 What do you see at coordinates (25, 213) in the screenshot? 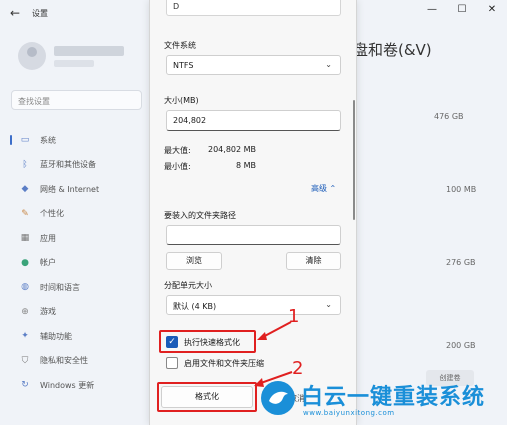
I see `brush-icon: ✎` at bounding box center [25, 213].